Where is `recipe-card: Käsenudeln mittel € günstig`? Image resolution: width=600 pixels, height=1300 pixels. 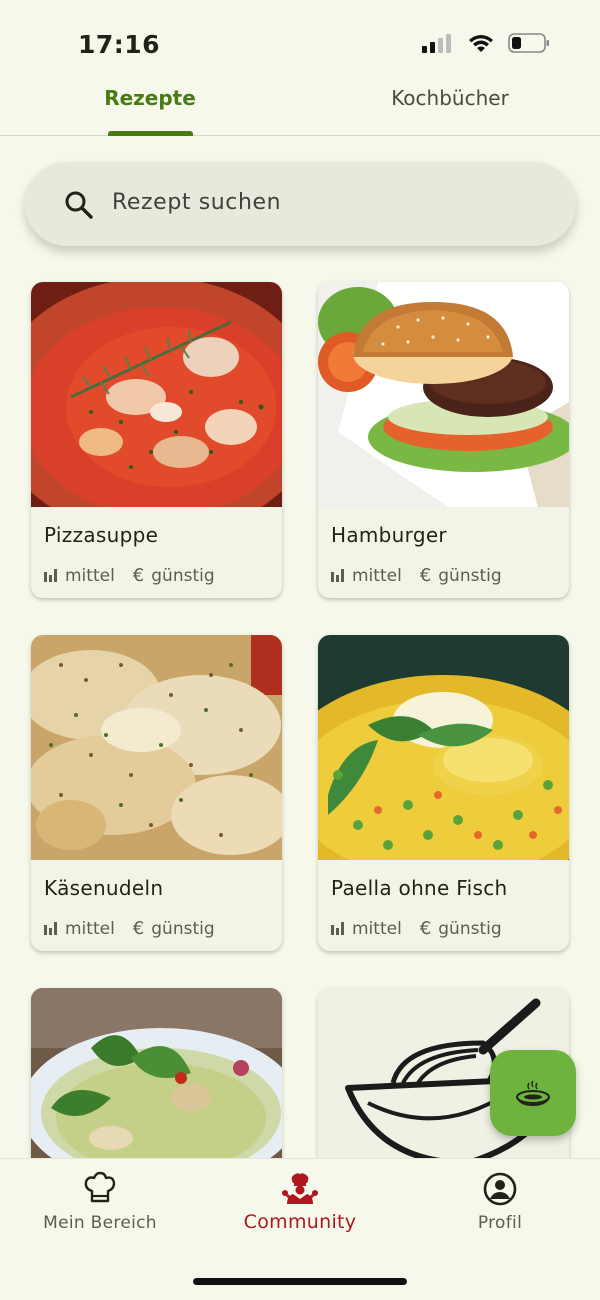 recipe-card: Käsenudeln mittel € günstig is located at coordinates (156, 793).